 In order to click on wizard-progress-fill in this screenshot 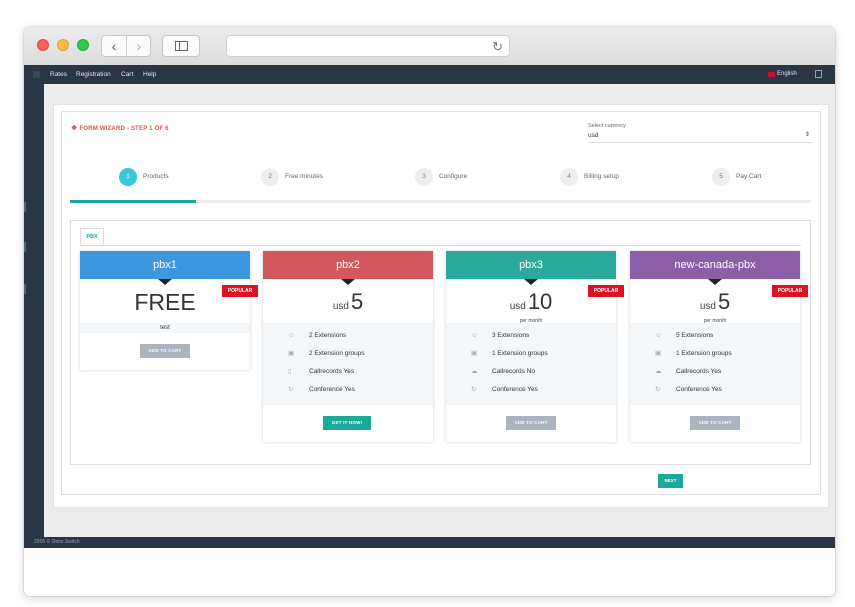, I will do `click(133, 201)`.